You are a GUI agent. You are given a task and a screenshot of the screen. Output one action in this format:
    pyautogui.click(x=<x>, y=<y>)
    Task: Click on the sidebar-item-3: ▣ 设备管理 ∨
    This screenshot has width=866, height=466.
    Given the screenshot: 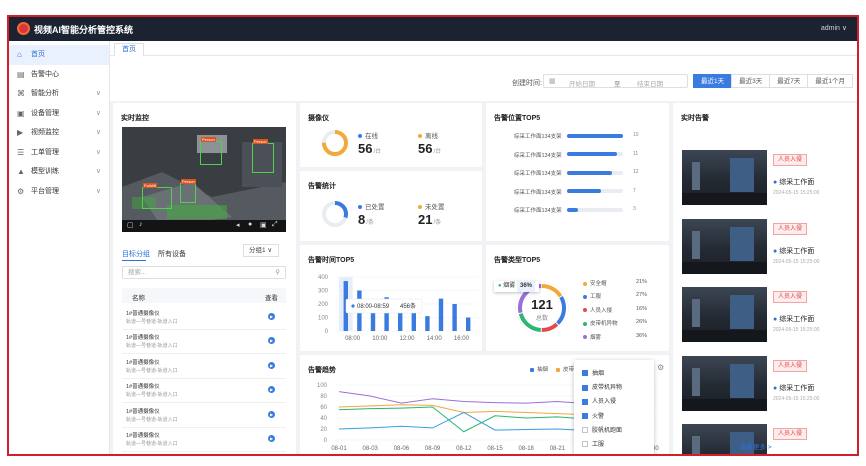 What is the action you would take?
    pyautogui.click(x=59, y=114)
    